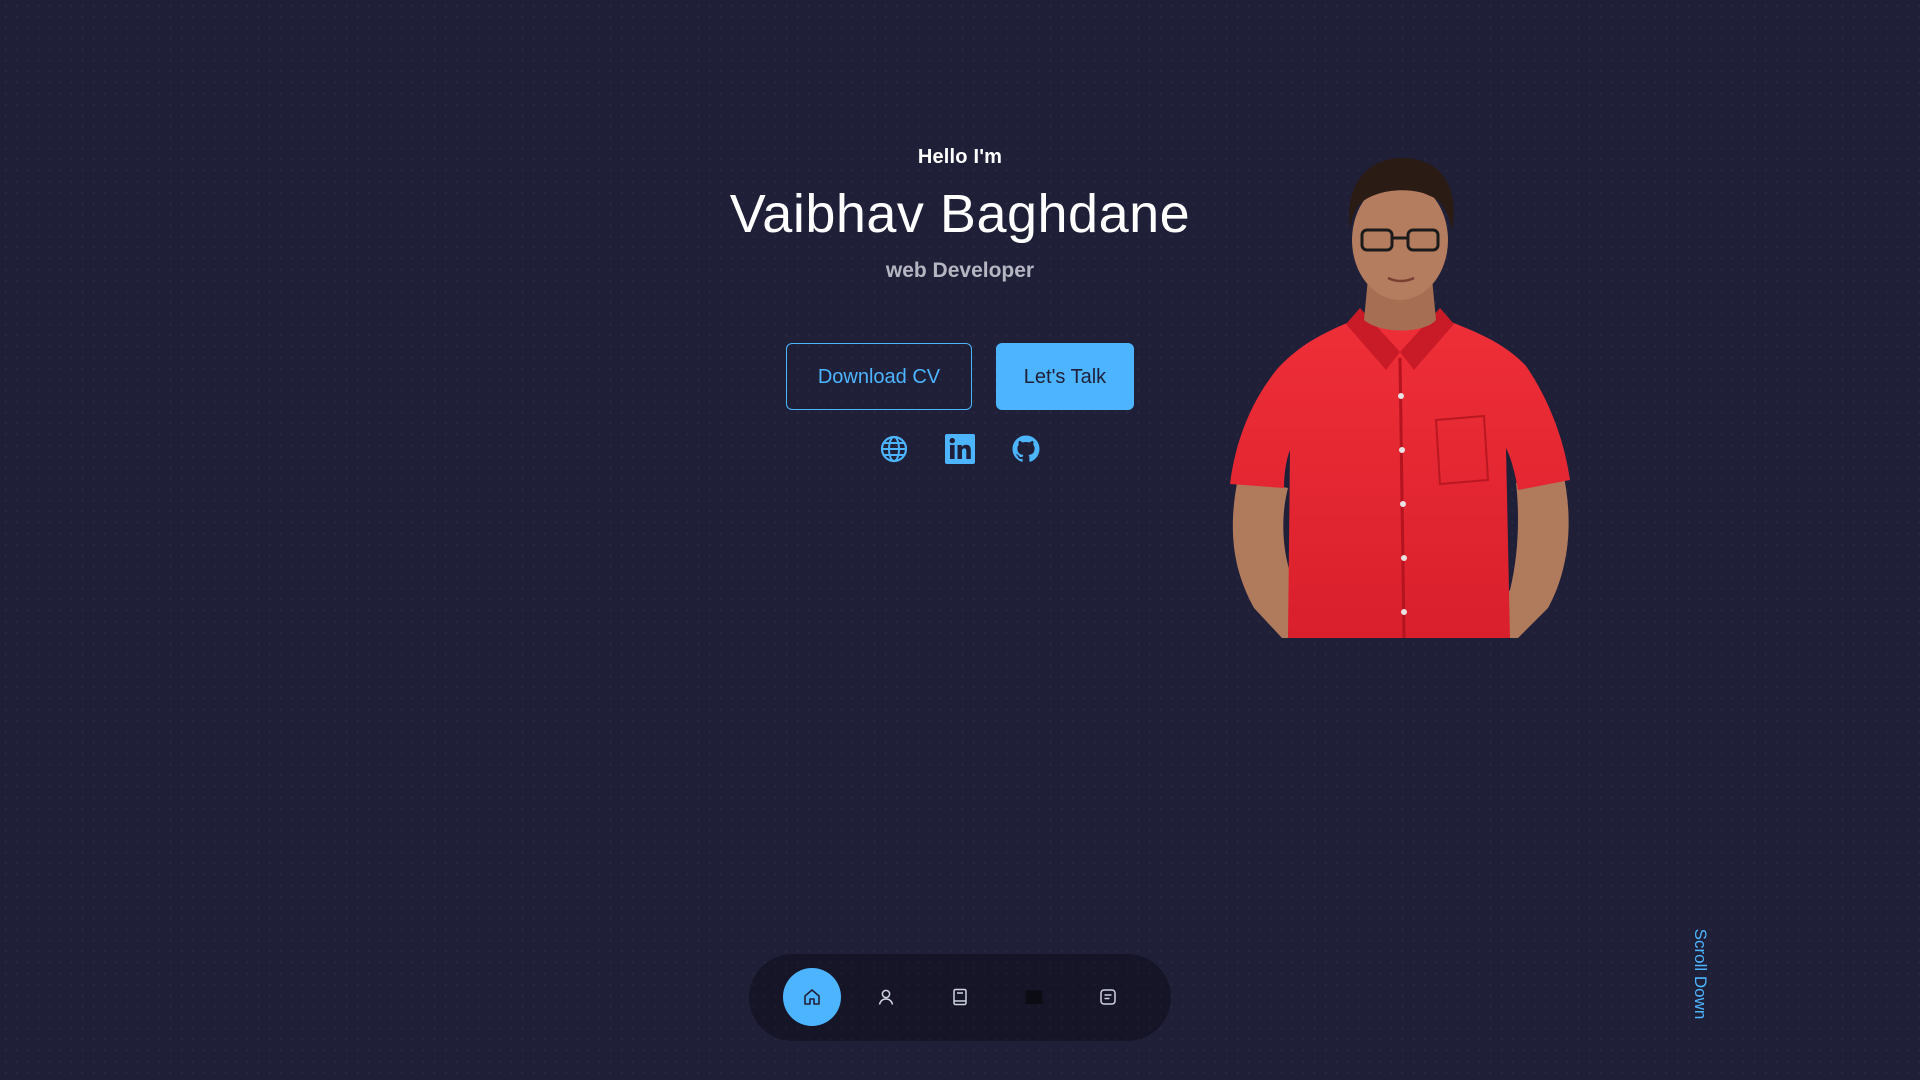 The height and width of the screenshot is (1080, 1920). What do you see at coordinates (894, 449) in the screenshot?
I see `globe-icon` at bounding box center [894, 449].